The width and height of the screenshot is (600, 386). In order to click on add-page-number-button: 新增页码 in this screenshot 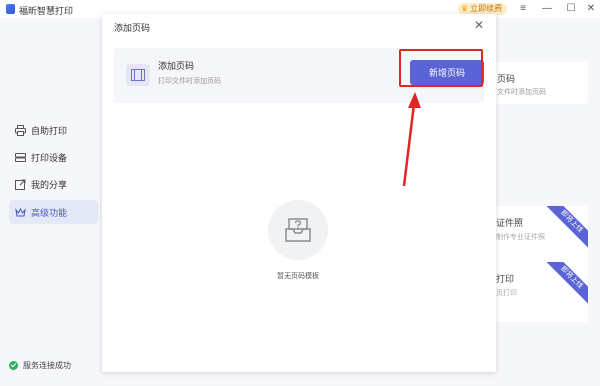, I will do `click(447, 72)`.